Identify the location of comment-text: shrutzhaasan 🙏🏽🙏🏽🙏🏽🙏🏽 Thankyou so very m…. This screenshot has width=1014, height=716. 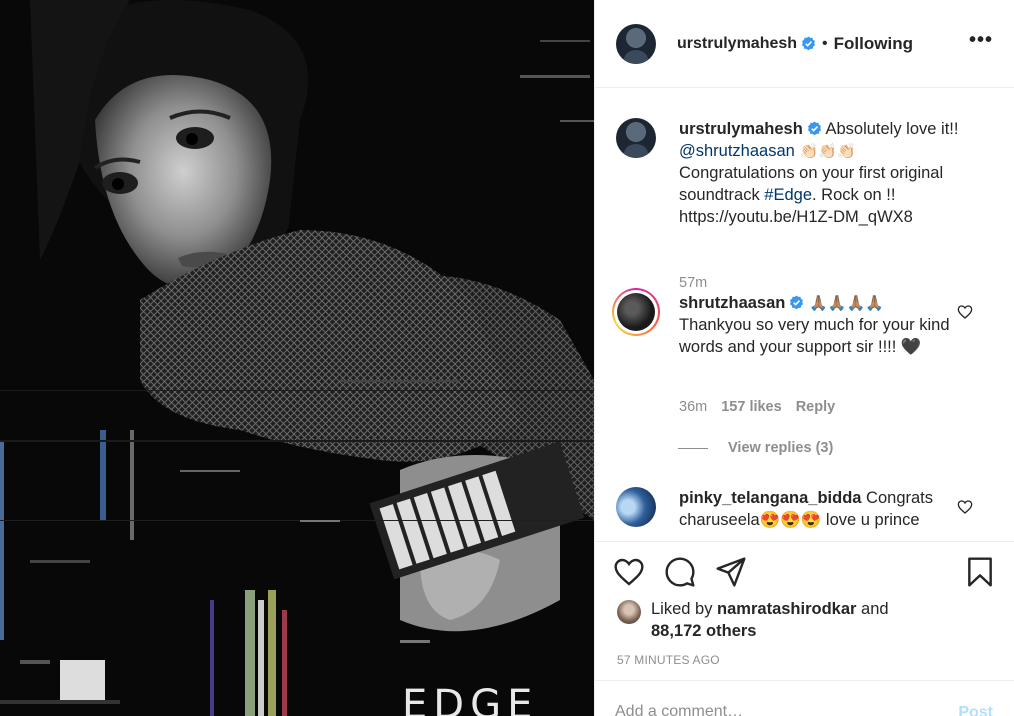
(834, 325).